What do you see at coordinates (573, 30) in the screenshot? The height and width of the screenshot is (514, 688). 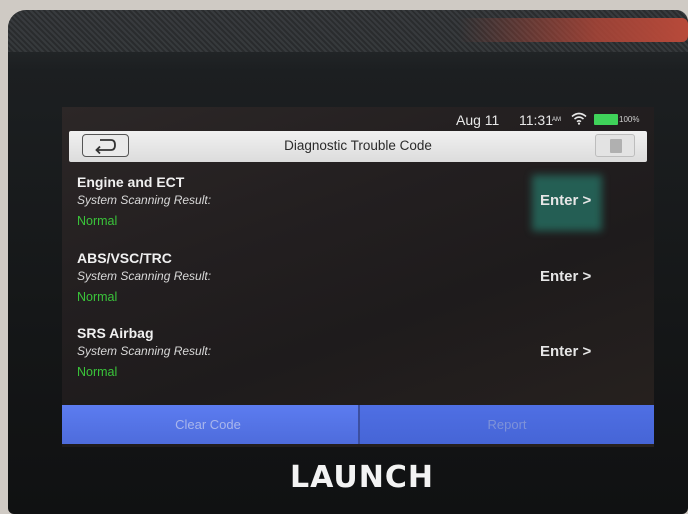 I see `device-red-trim` at bounding box center [573, 30].